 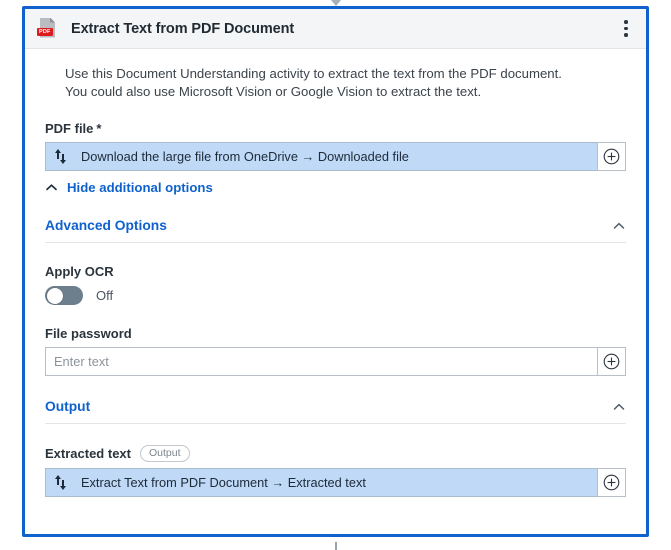 I want to click on field-apply-ocr: Apply OCR Off, so click(x=335, y=284).